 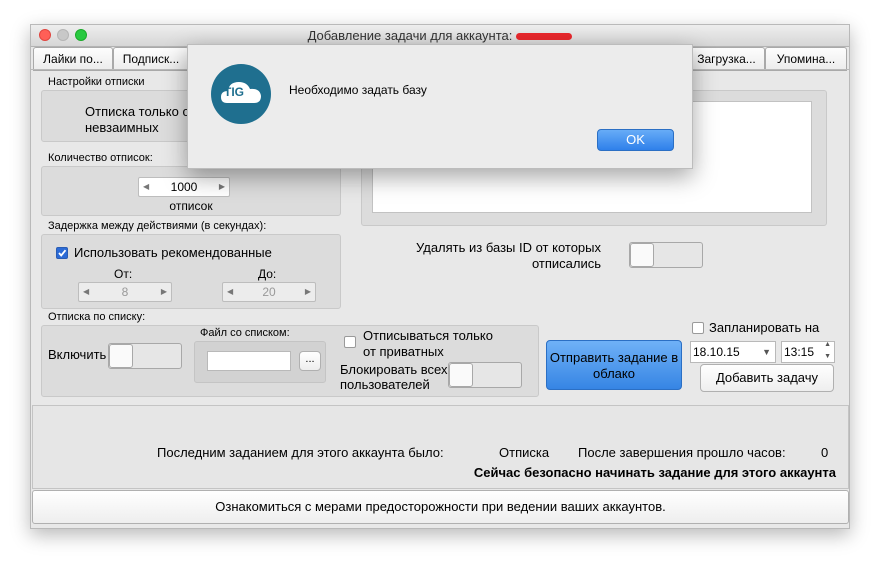 I want to click on enable-list-toggle, so click(x=145, y=356).